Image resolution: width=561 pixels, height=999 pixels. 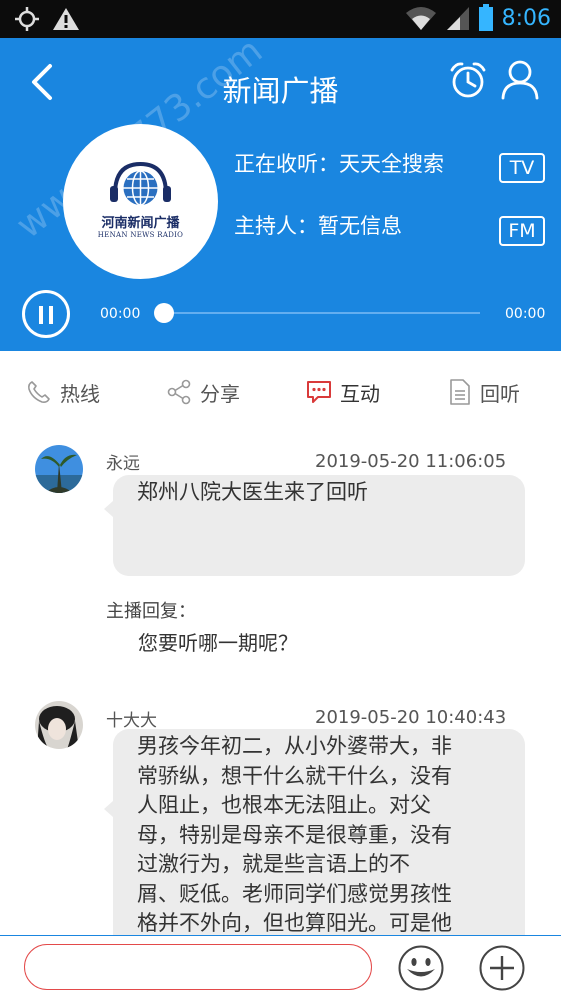 What do you see at coordinates (294, 775) in the screenshot?
I see `comment-text-line: 常骄纵，想干什么就干什么，没有` at bounding box center [294, 775].